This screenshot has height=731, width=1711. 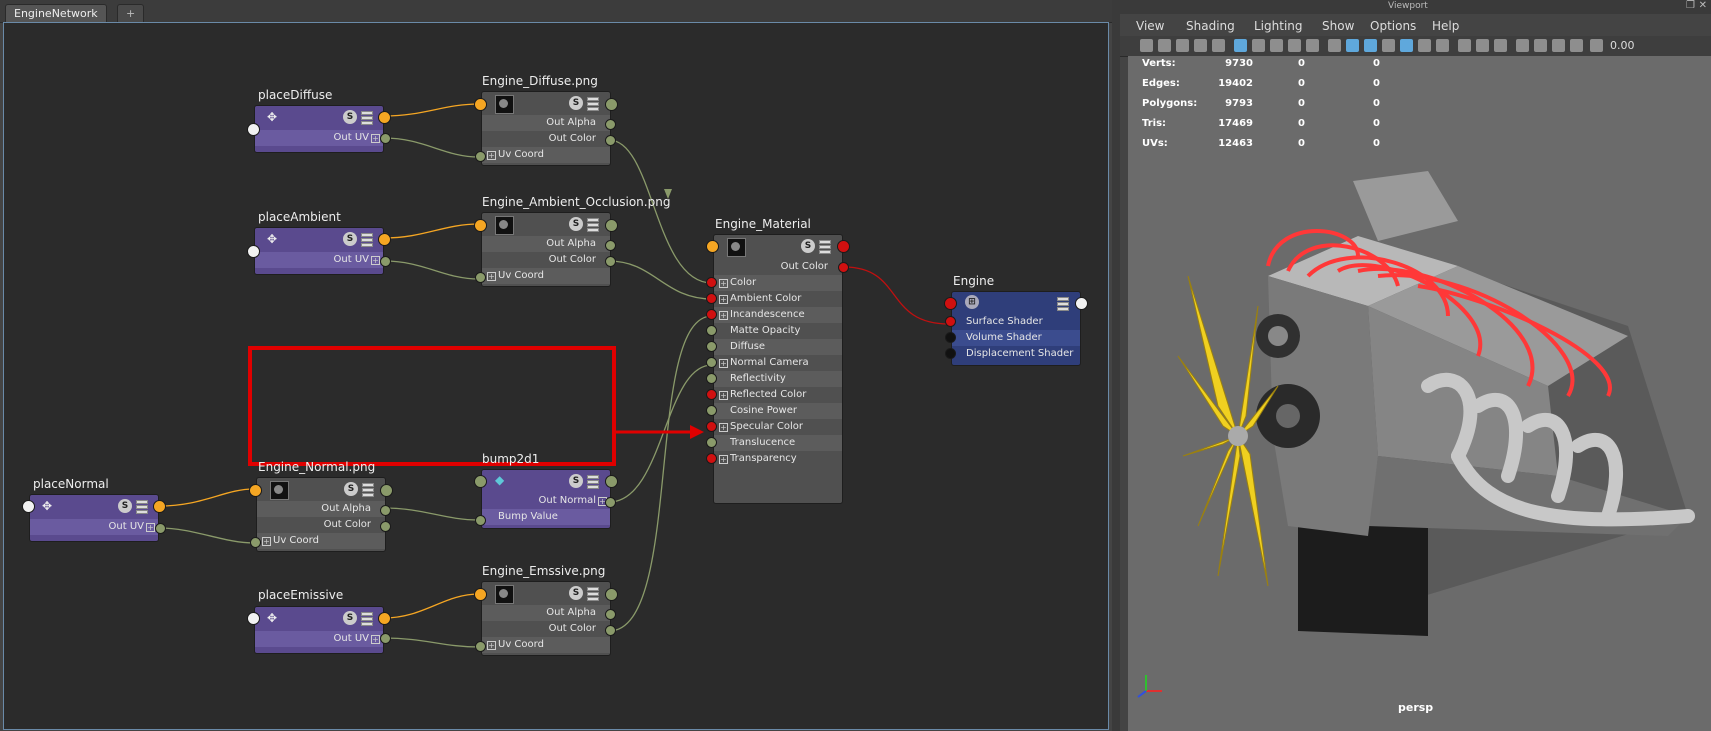 What do you see at coordinates (1540, 45) in the screenshot?
I see `xray-icon` at bounding box center [1540, 45].